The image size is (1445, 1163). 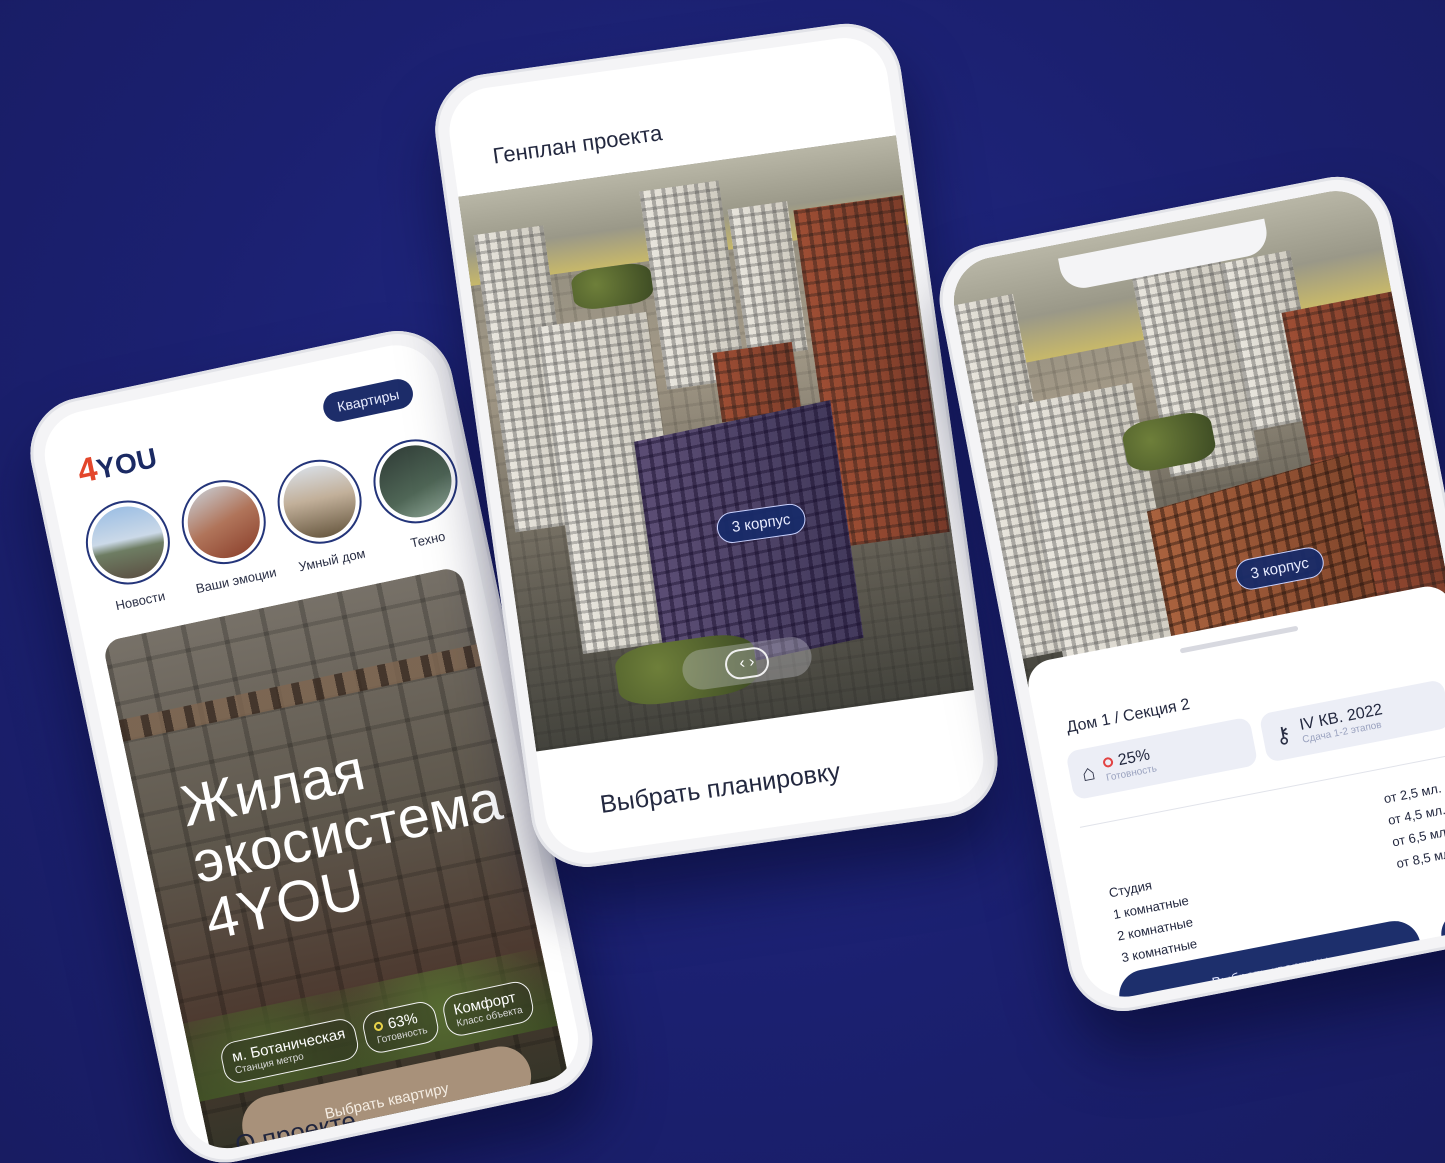 I want to click on close-icon: ✕, so click(x=1441, y=933).